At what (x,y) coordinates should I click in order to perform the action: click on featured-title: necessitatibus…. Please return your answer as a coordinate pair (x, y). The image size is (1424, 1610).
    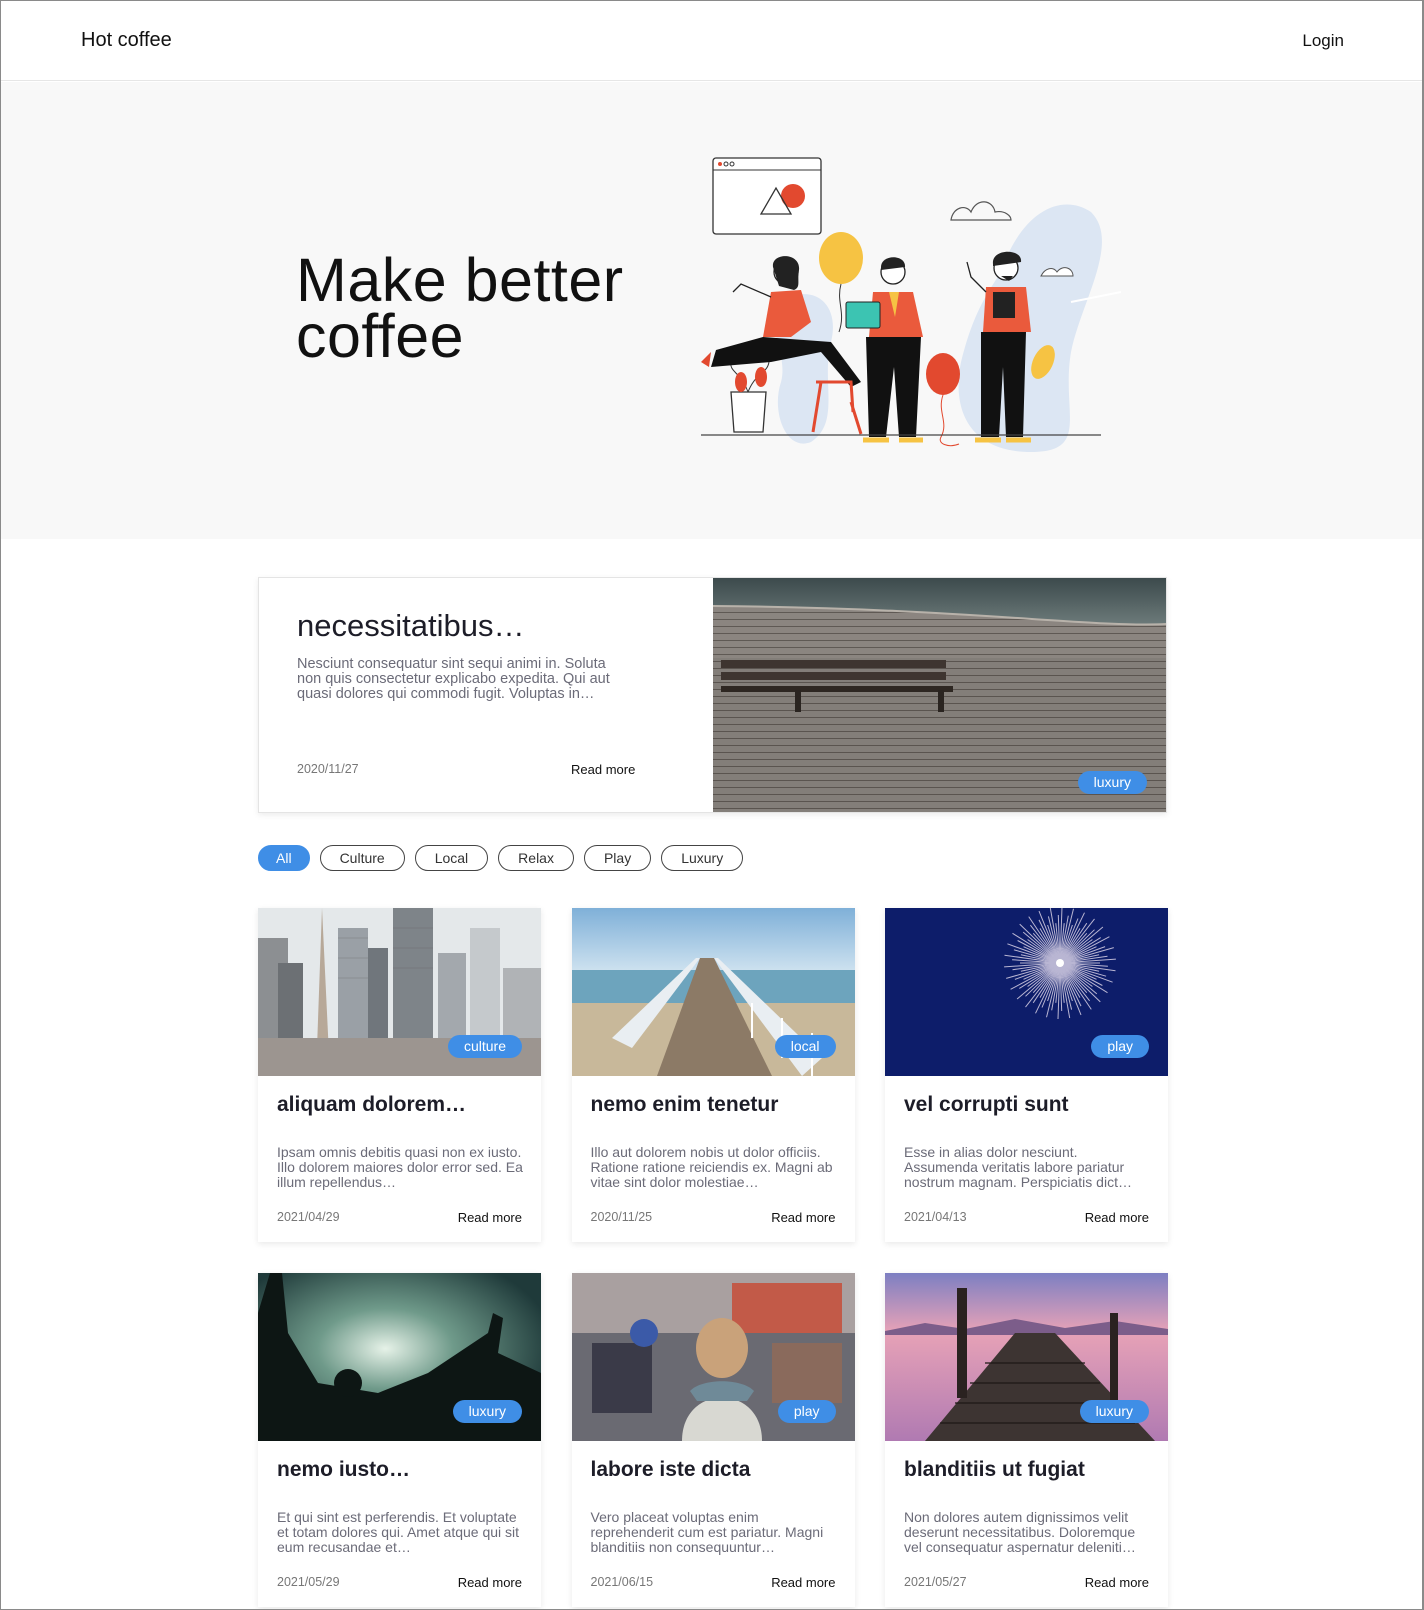
    Looking at the image, I should click on (410, 626).